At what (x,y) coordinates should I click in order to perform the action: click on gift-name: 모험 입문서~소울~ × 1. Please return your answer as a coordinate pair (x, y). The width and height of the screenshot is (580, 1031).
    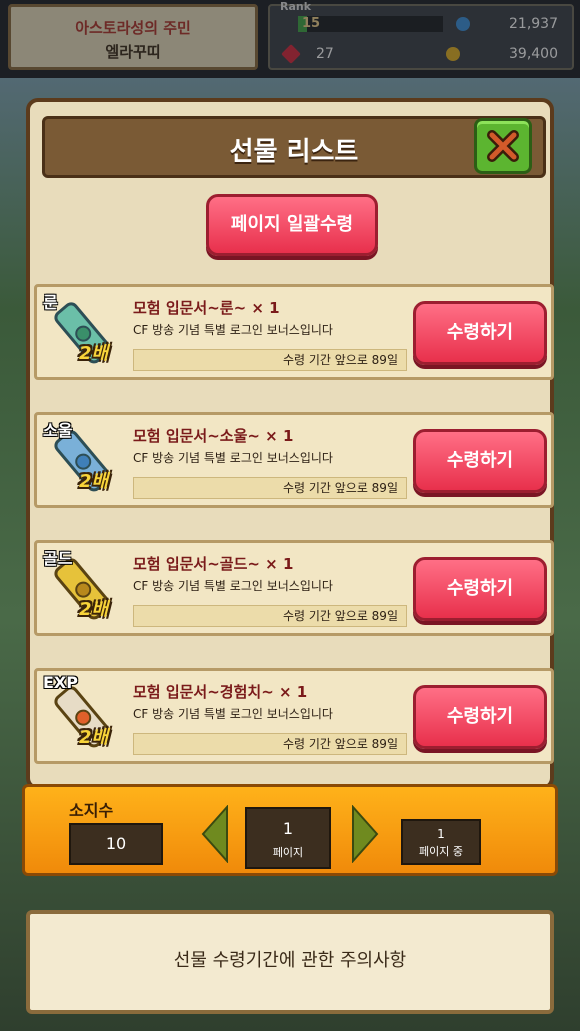
    Looking at the image, I should click on (213, 436).